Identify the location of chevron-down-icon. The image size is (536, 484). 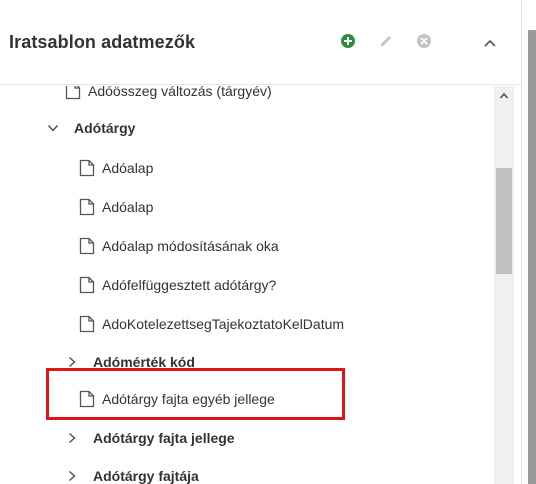
(53, 128).